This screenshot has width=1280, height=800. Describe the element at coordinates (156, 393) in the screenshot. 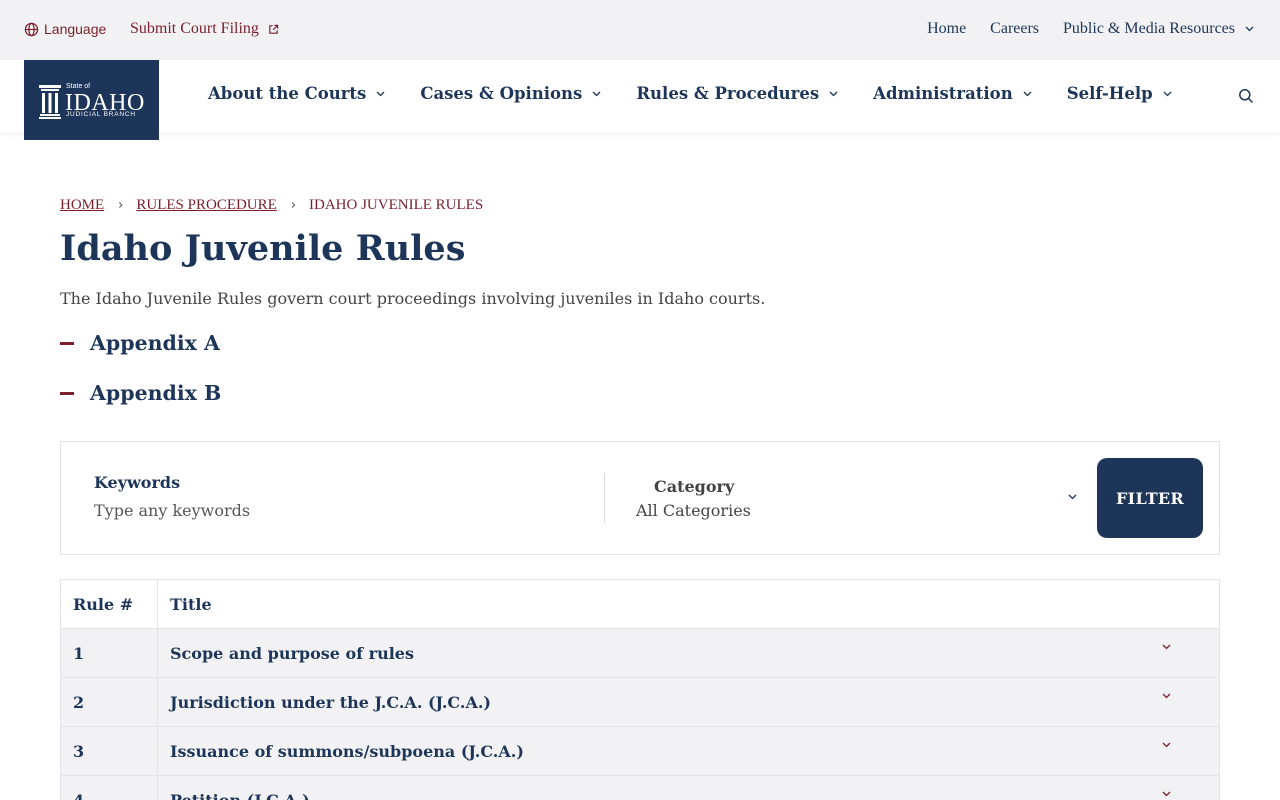

I see `appendix-b-label: Appendix B` at that location.